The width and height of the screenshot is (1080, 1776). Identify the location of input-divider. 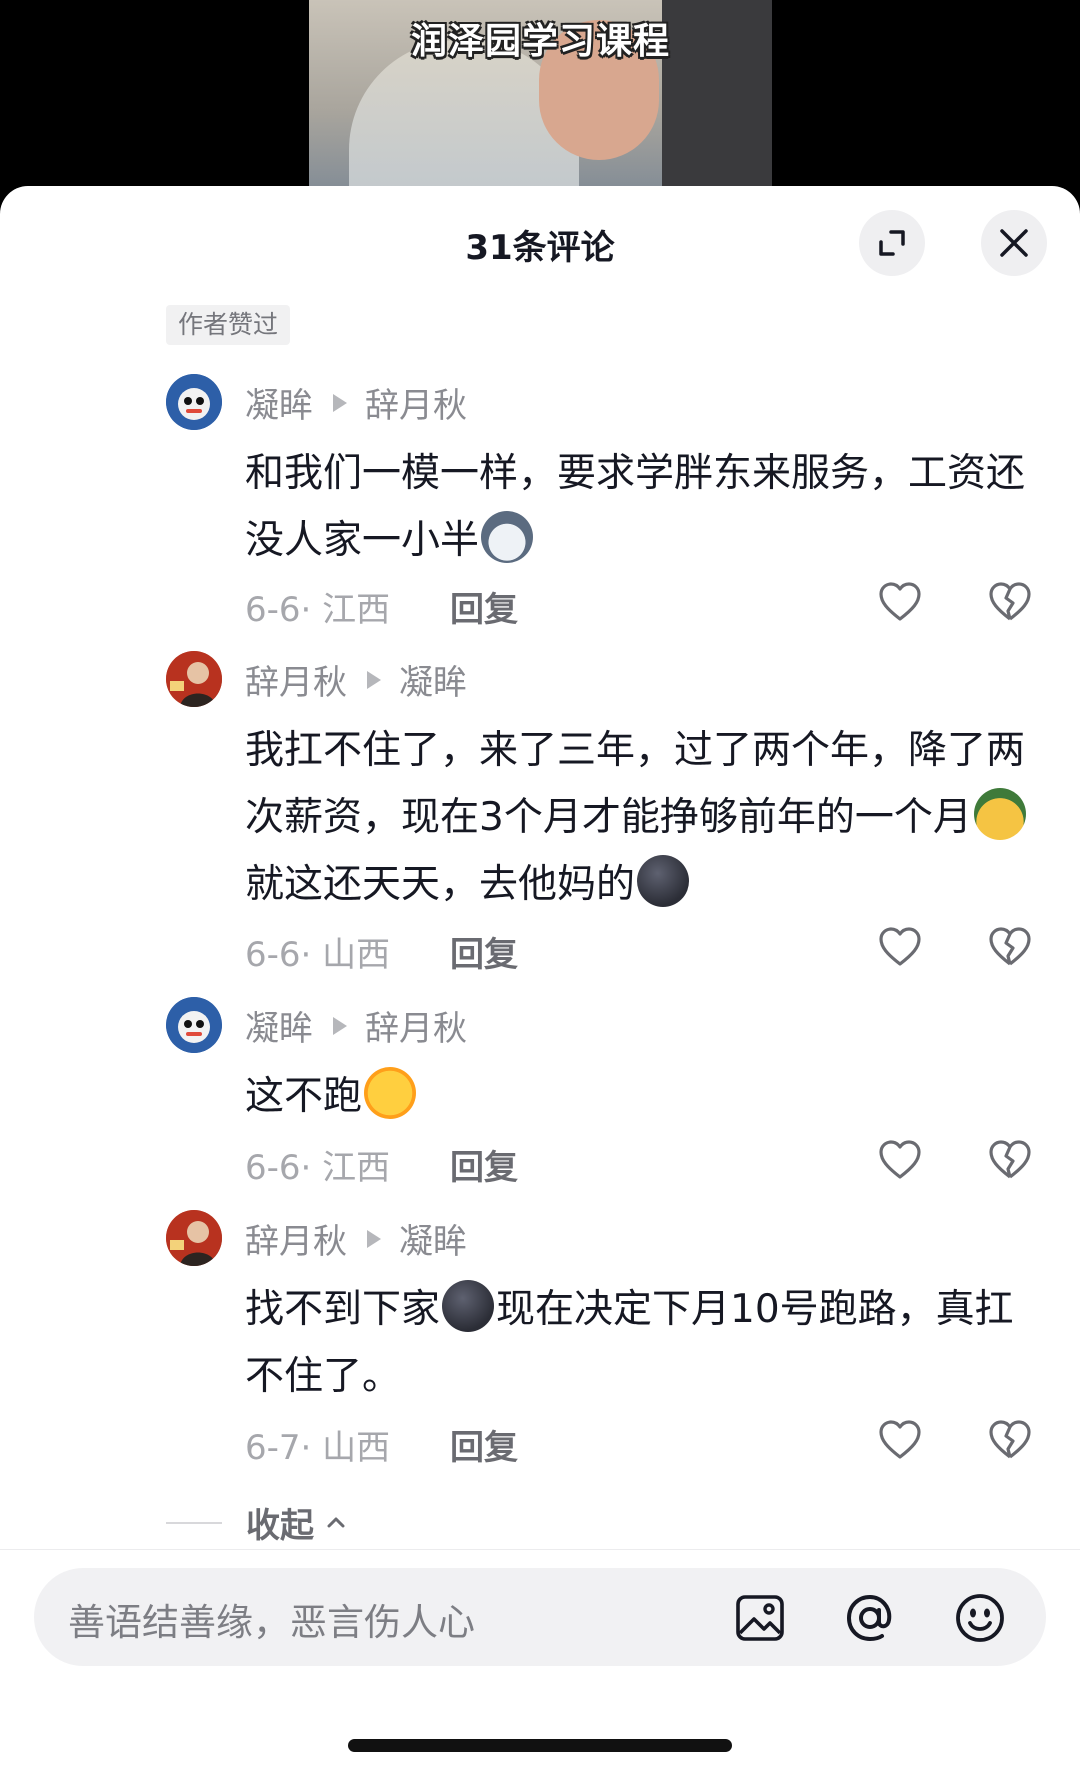
(540, 1549).